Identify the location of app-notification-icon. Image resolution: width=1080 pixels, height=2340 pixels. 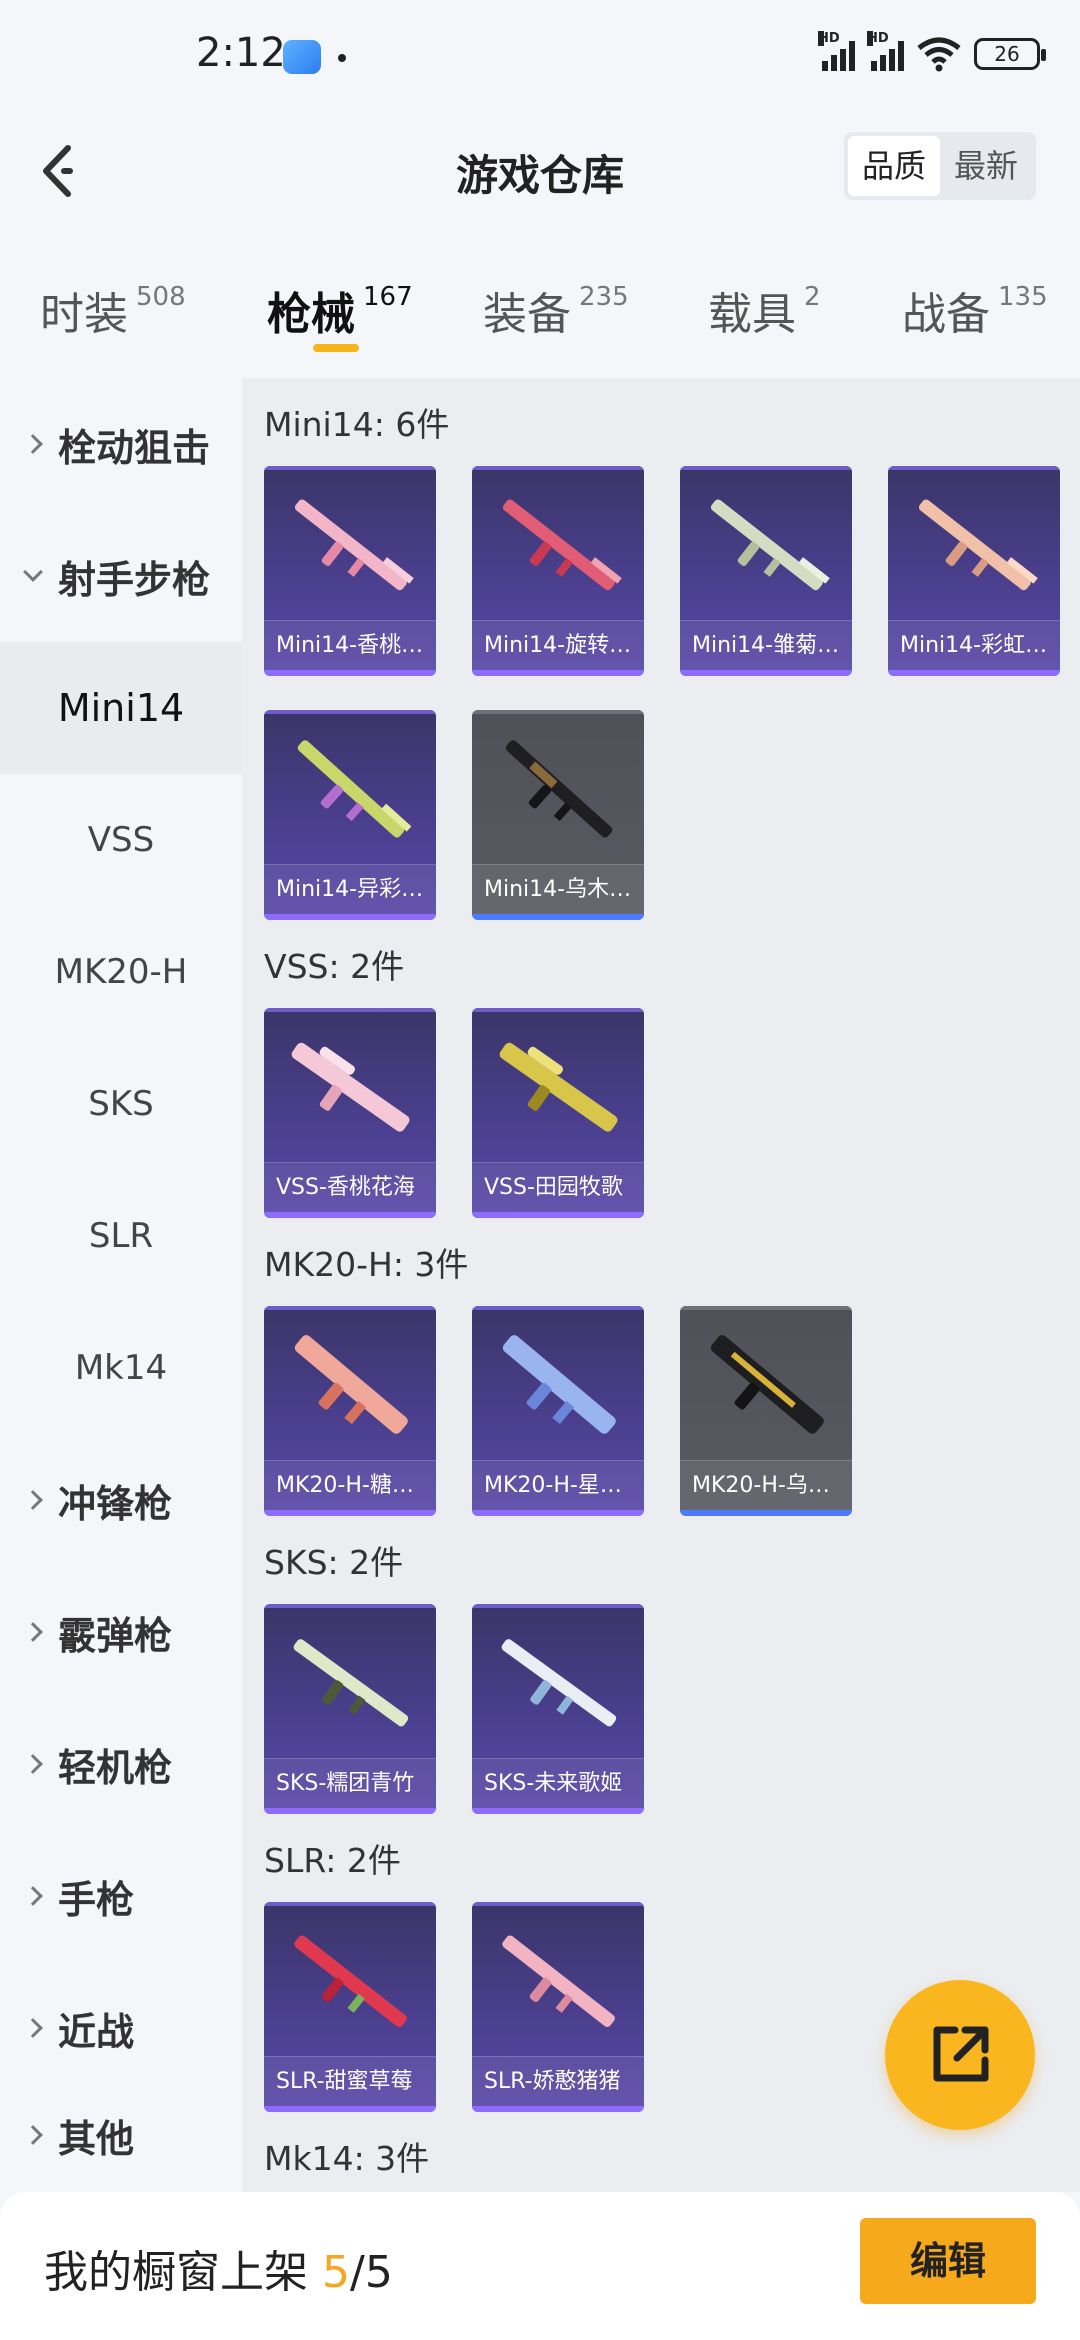
(302, 57).